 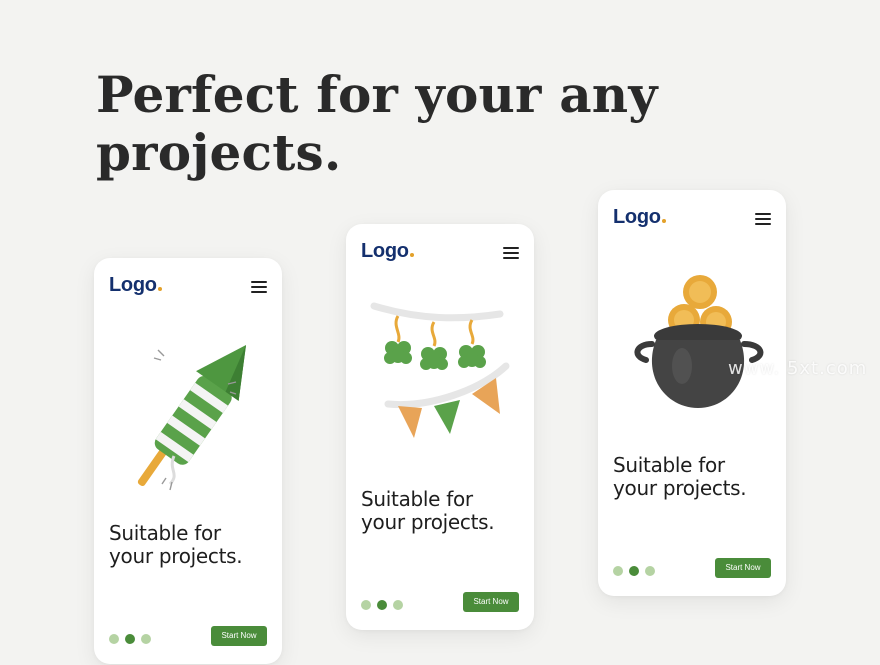 I want to click on headline-line-2: projects., so click(x=219, y=152).